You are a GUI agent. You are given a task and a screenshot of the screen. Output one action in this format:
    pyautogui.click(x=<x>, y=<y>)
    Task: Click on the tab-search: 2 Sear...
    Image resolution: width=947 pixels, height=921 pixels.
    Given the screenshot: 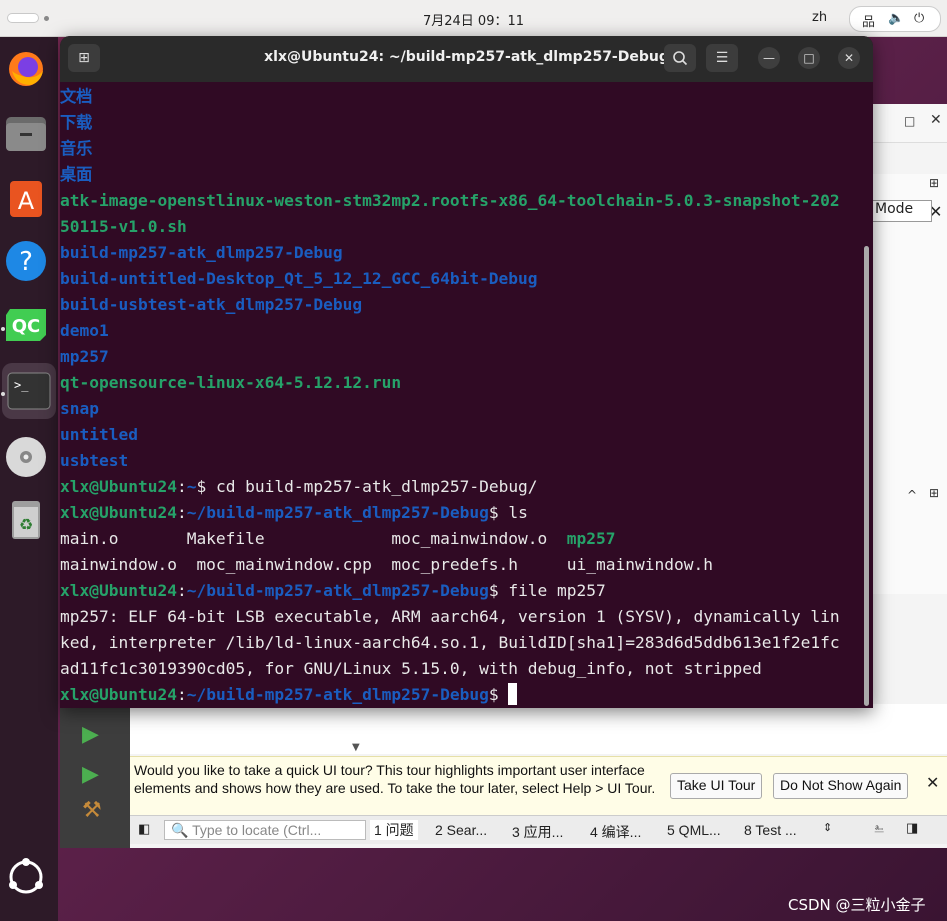 What is the action you would take?
    pyautogui.click(x=461, y=830)
    